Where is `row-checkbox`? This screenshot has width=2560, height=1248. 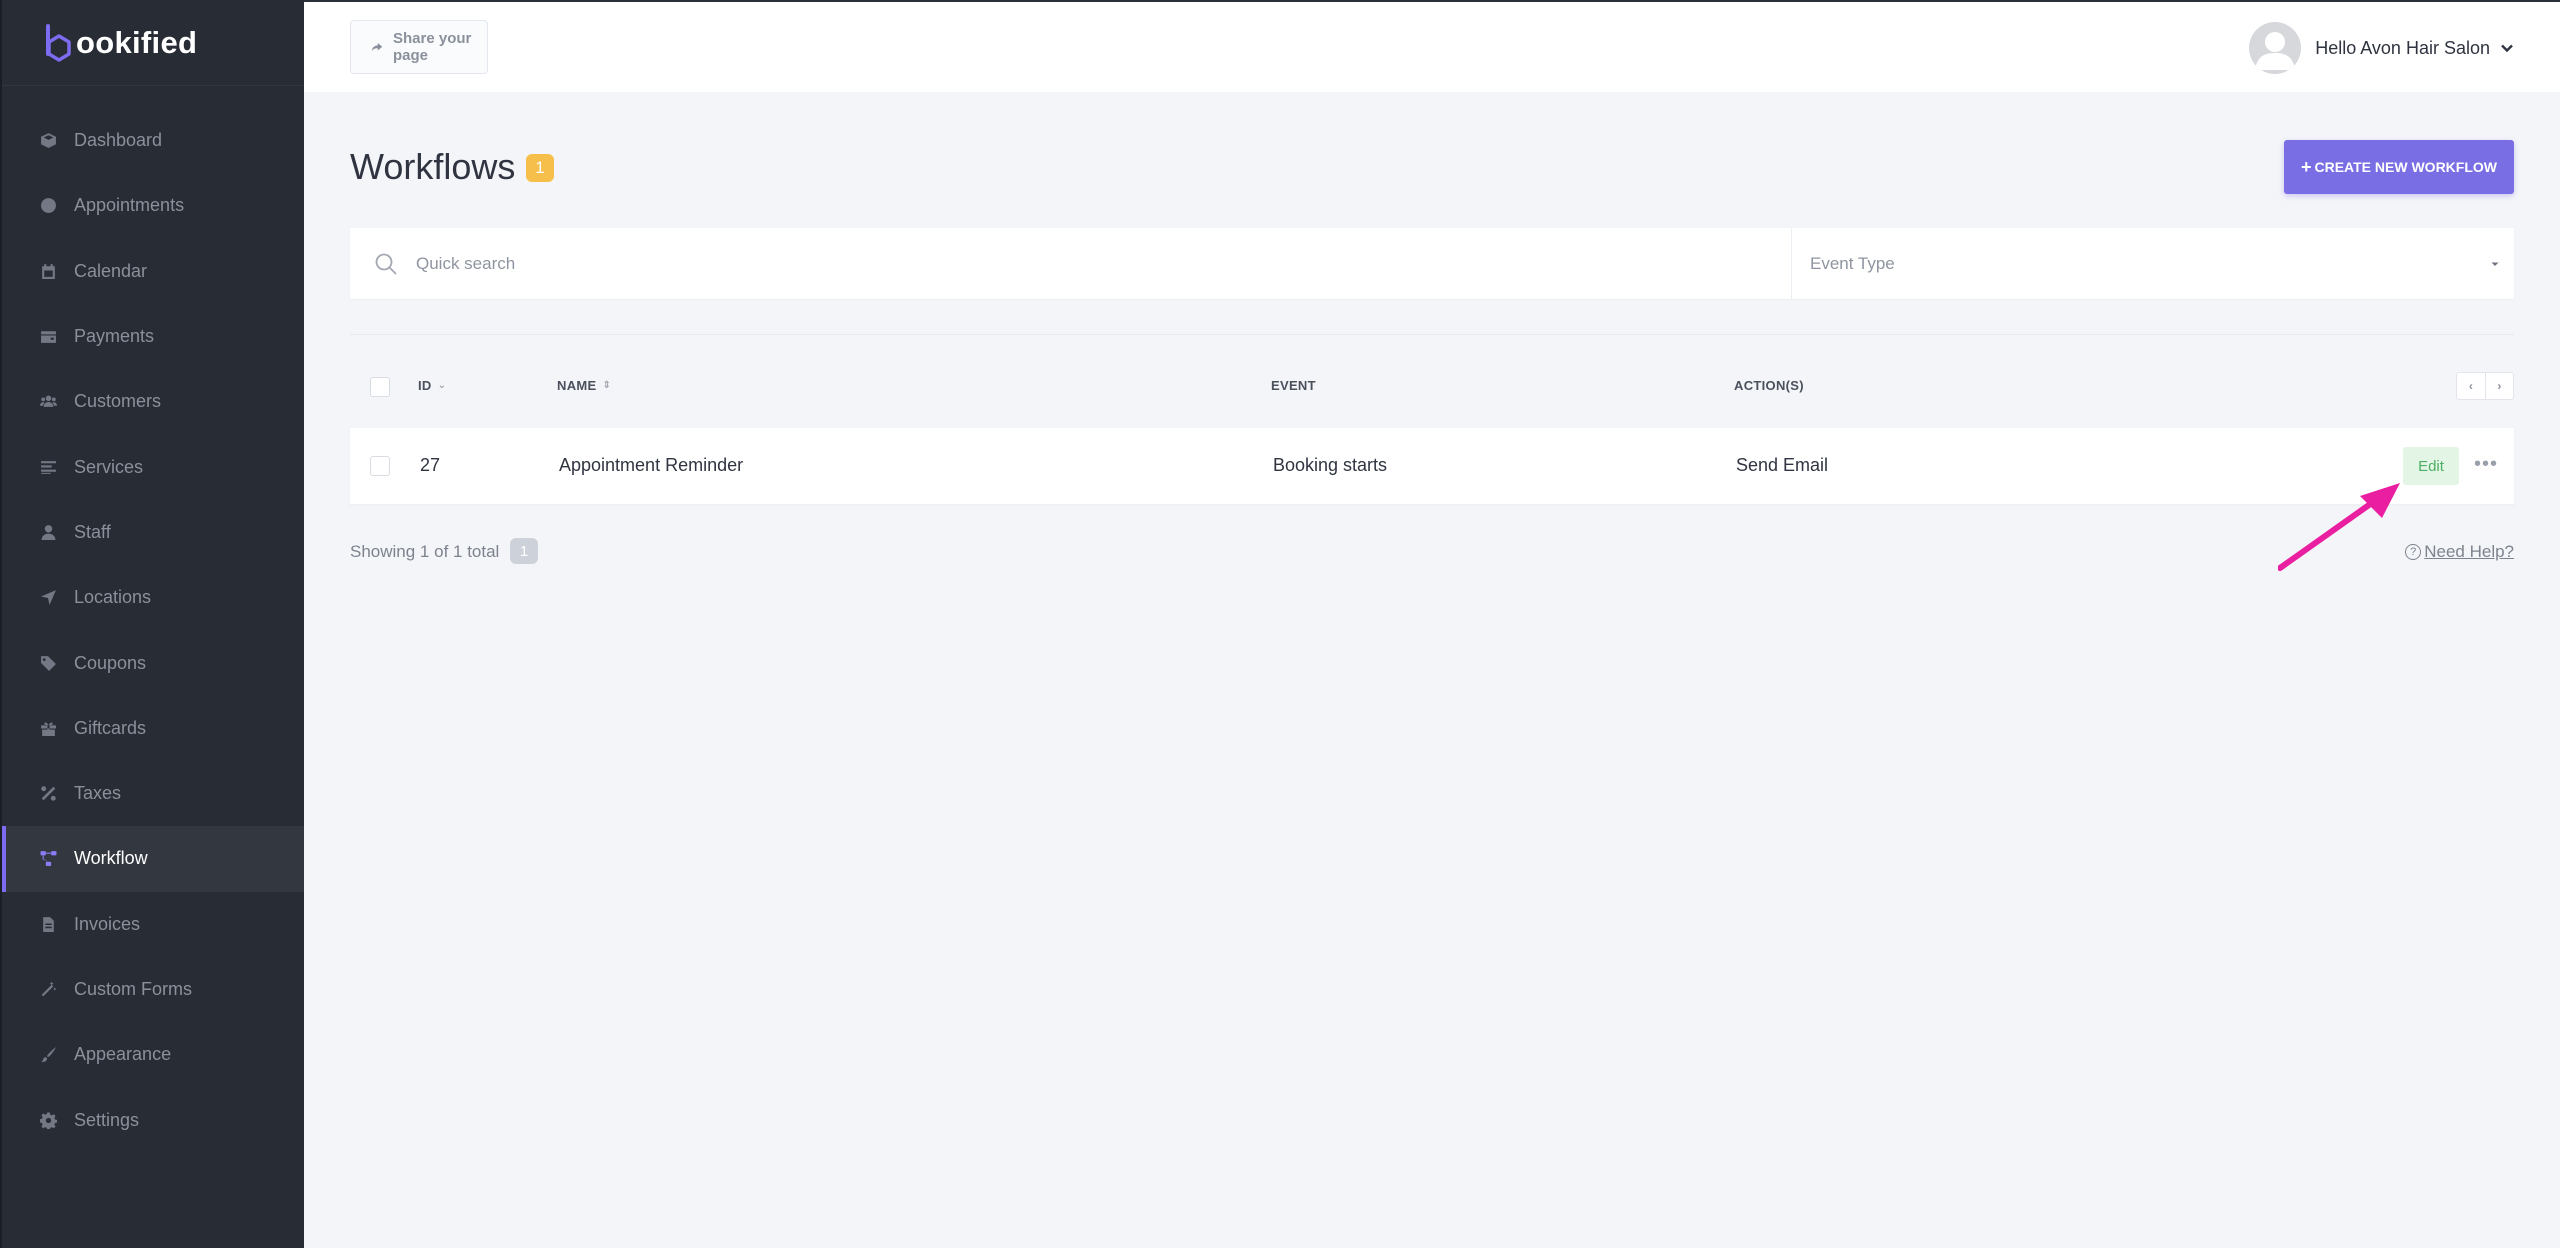
row-checkbox is located at coordinates (380, 466).